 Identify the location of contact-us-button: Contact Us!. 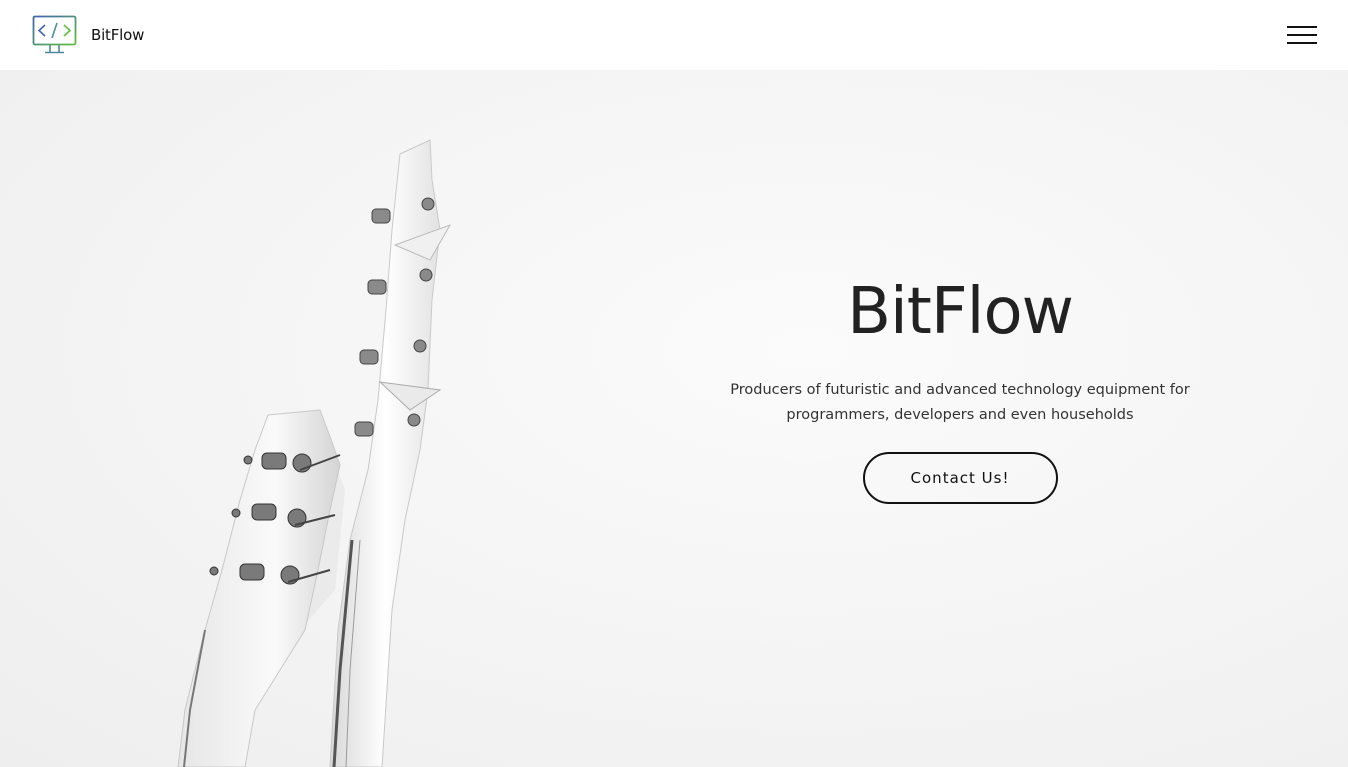
(960, 478).